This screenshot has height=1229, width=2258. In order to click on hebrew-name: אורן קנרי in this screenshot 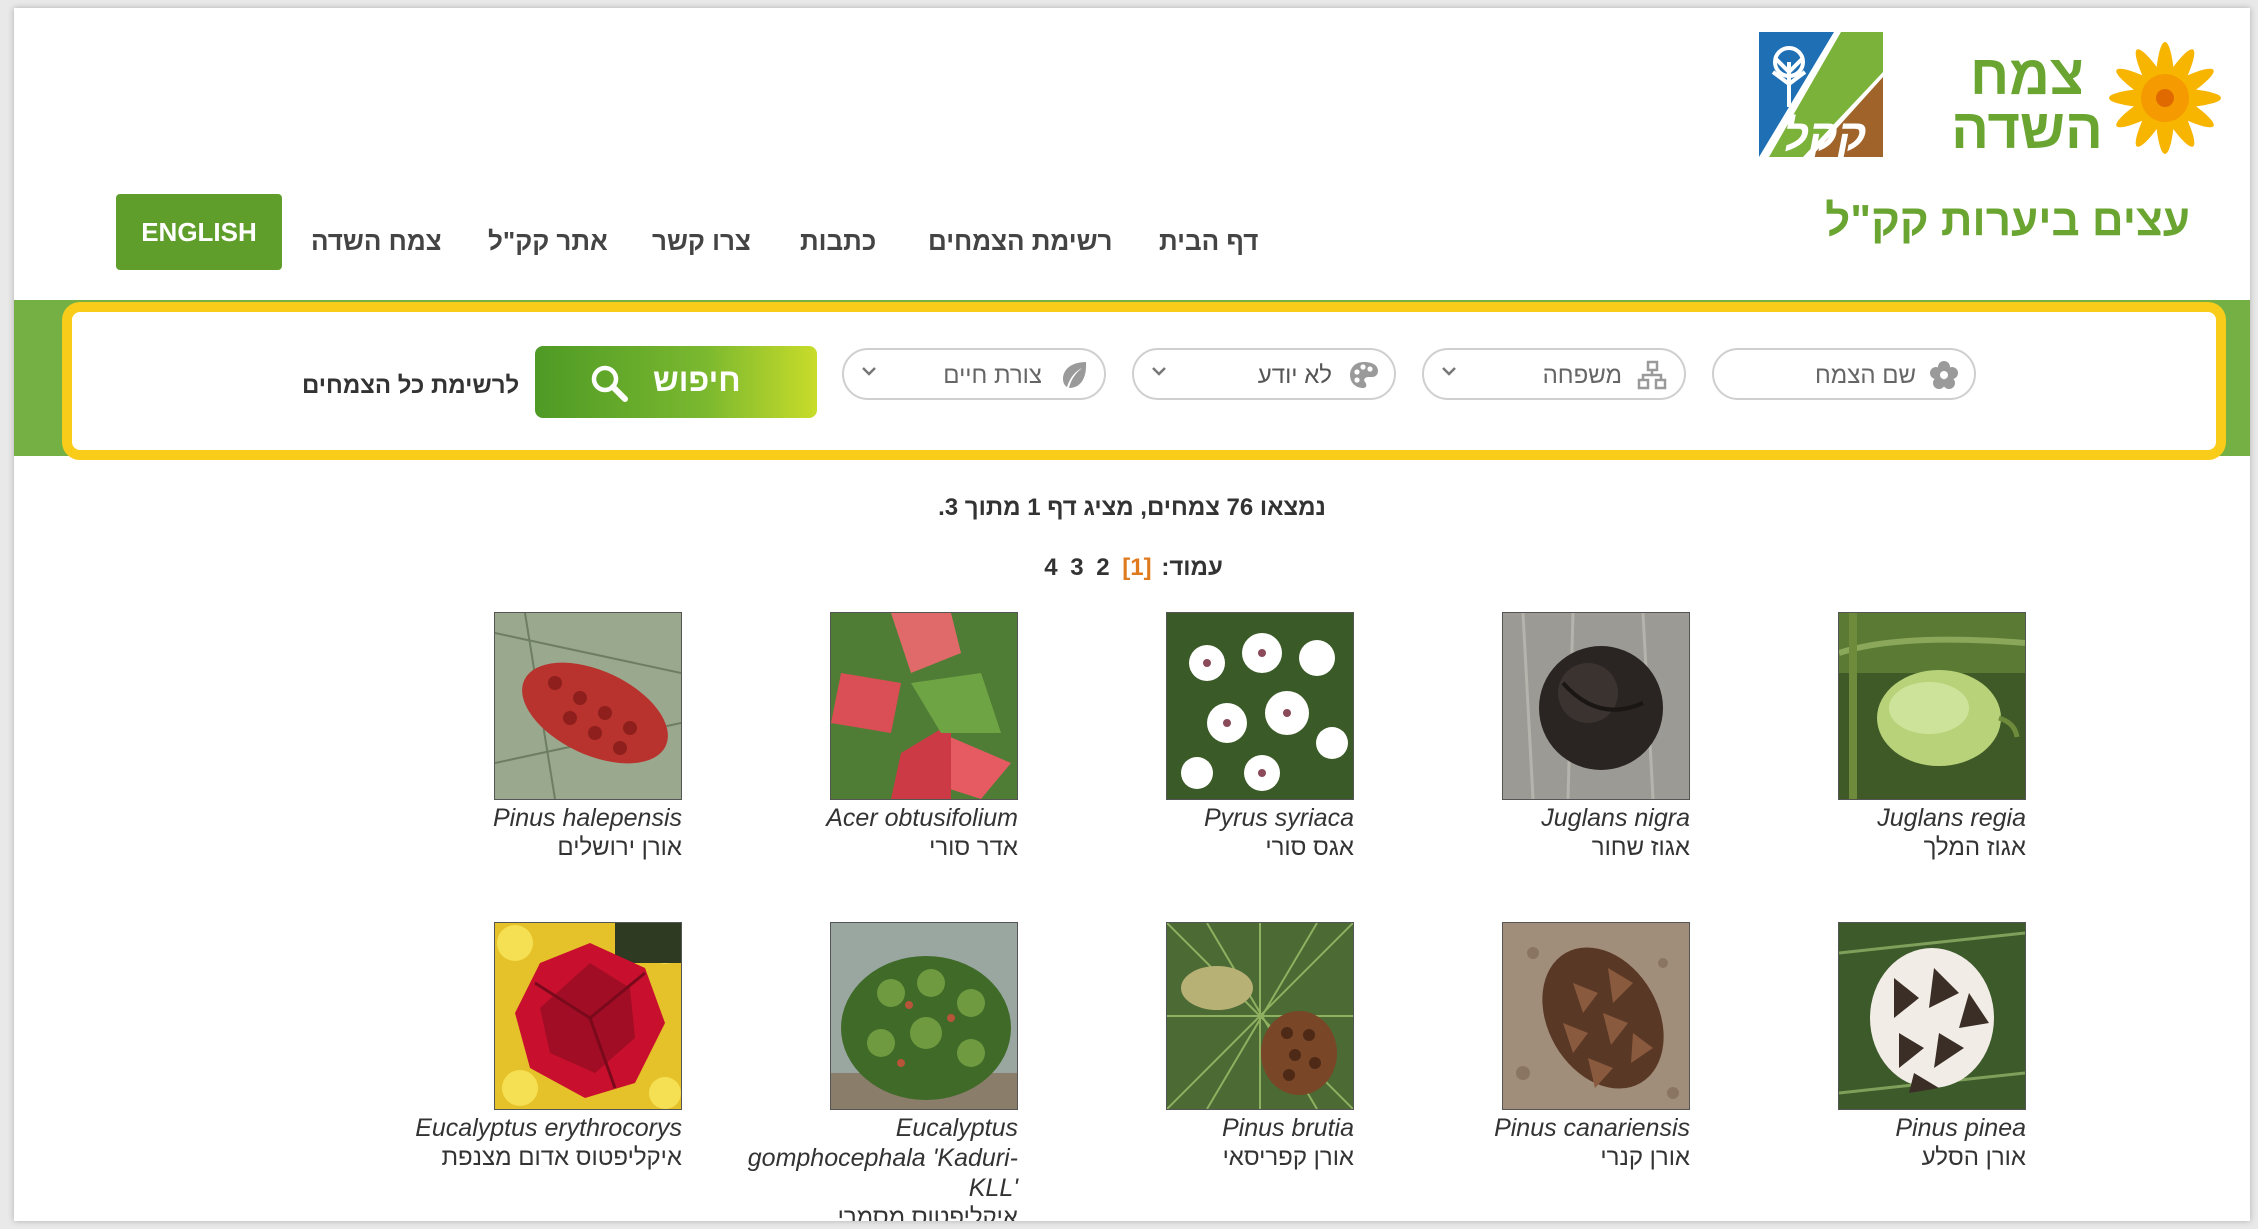, I will do `click(1540, 1158)`.